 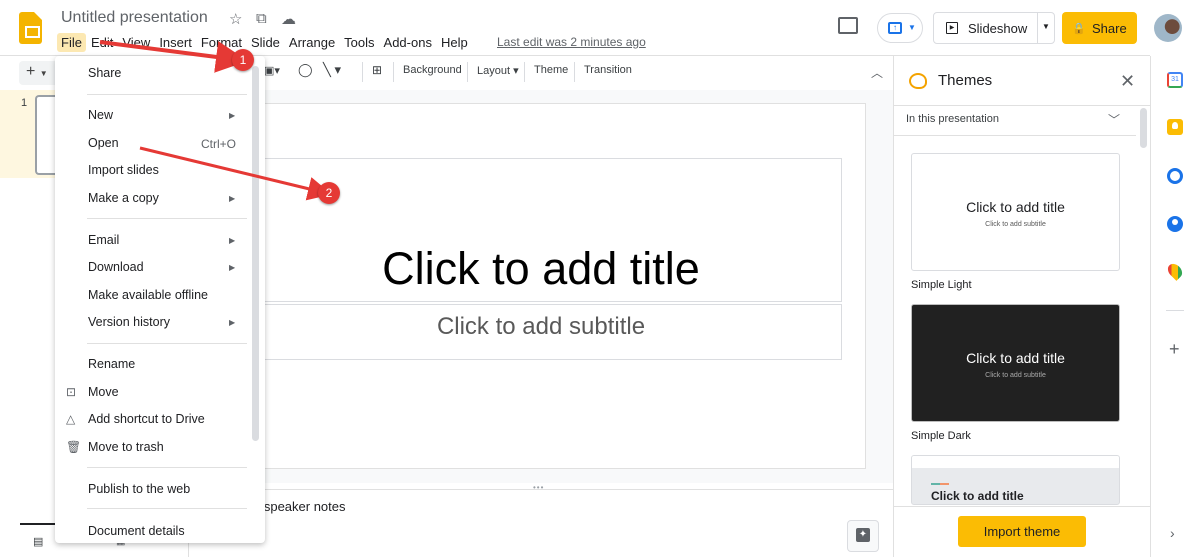 I want to click on annotation-badge-1: 1, so click(x=243, y=60).